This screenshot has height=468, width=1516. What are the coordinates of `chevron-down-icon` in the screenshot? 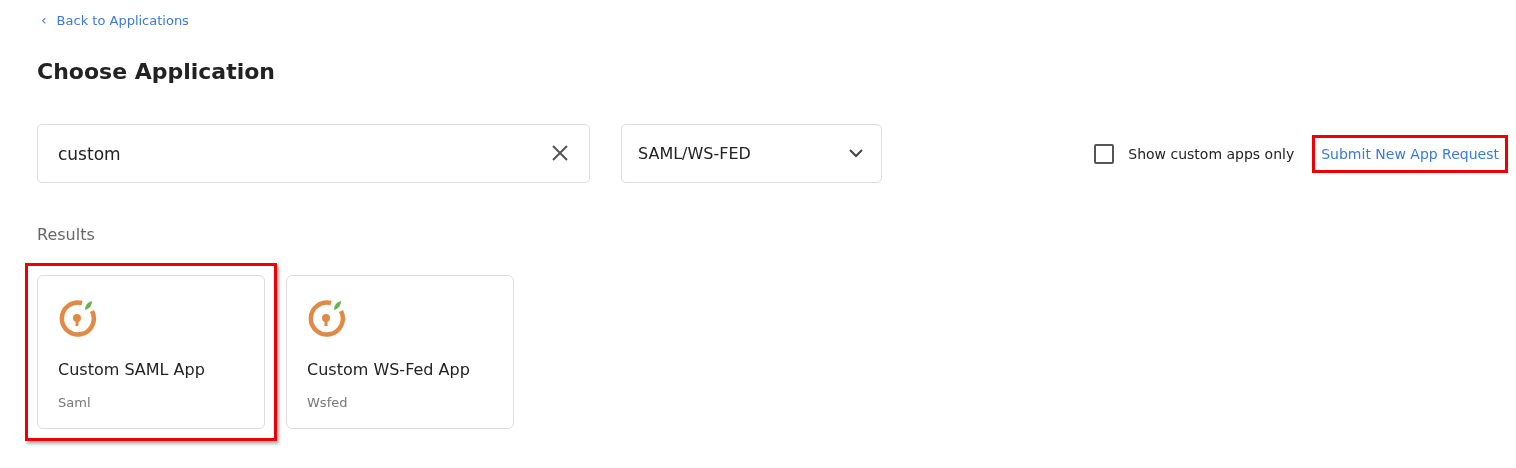 It's located at (856, 153).